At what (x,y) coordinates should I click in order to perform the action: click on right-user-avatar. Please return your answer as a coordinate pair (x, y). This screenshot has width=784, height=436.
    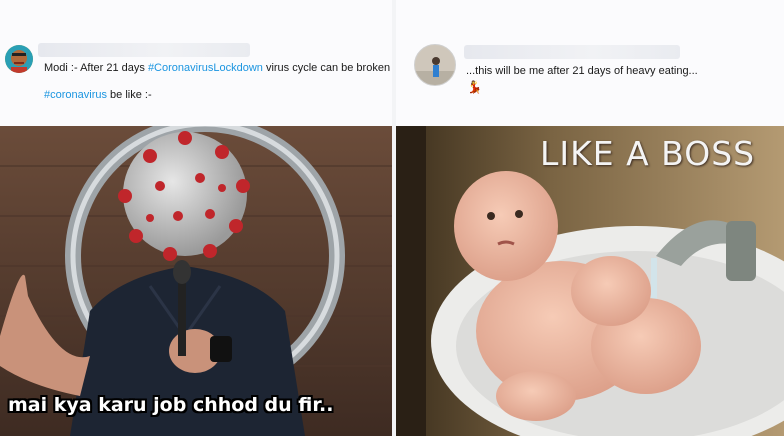
    Looking at the image, I should click on (435, 65).